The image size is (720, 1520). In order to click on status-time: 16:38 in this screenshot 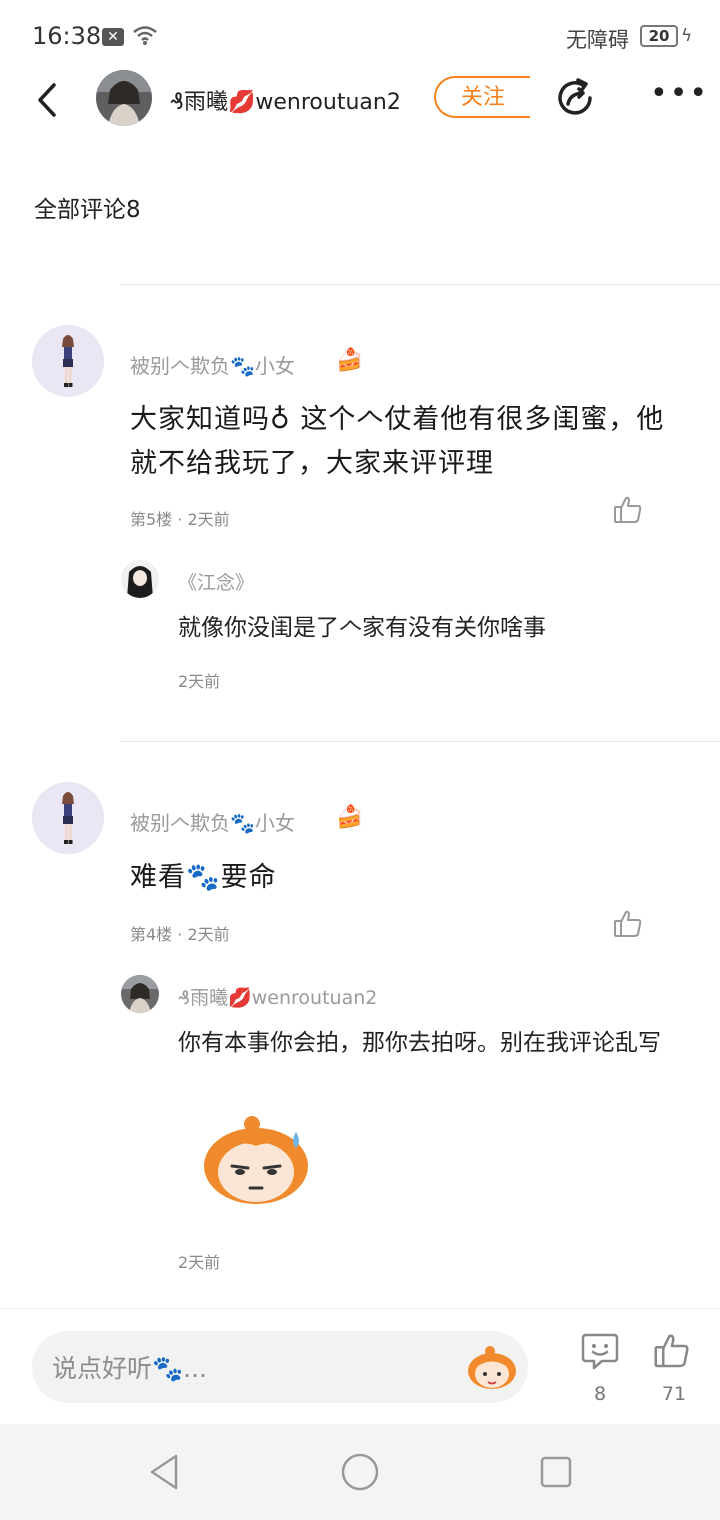, I will do `click(67, 36)`.